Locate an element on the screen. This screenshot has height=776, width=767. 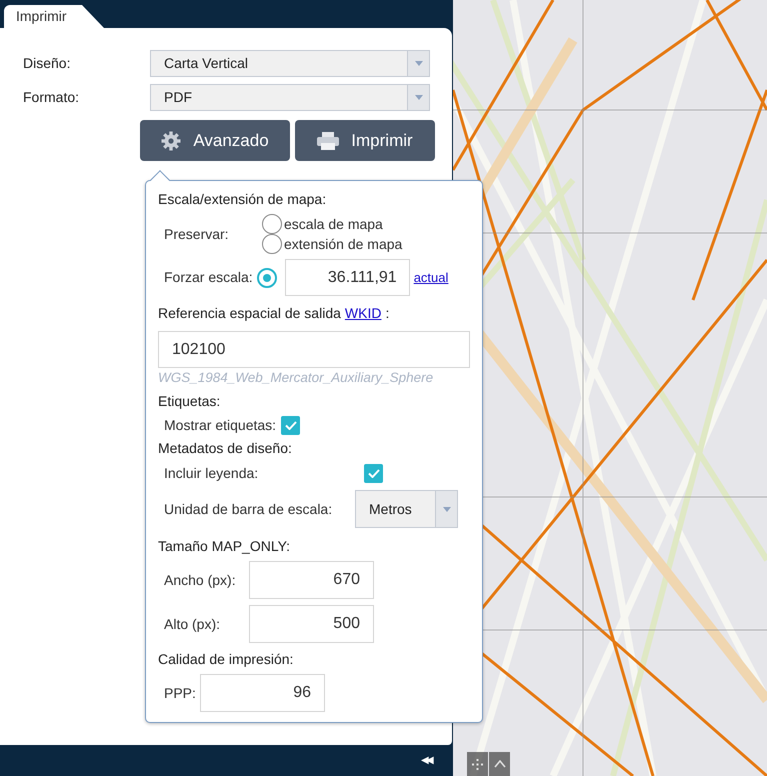
field-label: PPP: is located at coordinates (180, 693).